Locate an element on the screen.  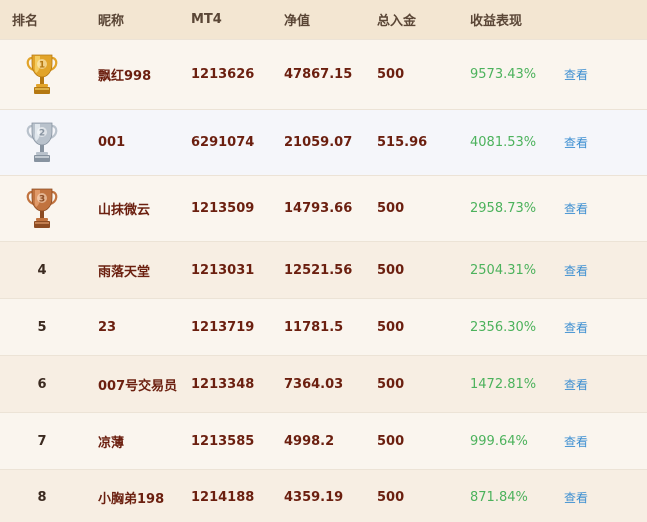
nickname-cell: 007号交易员 is located at coordinates (138, 386).